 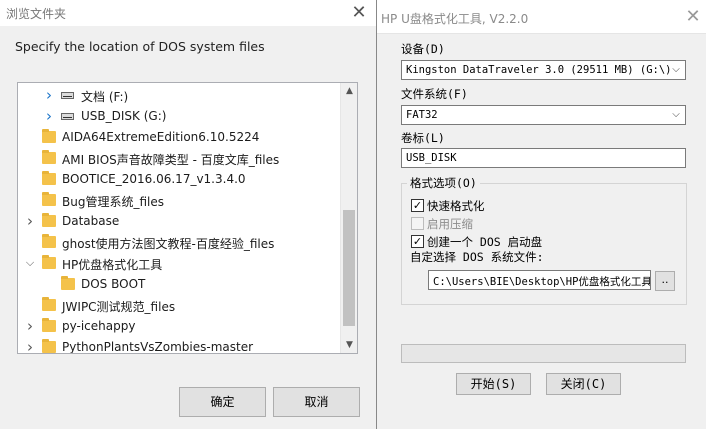 What do you see at coordinates (154, 179) in the screenshot?
I see `tree-item-label: BOOTICE_2016.06.17_v1.3.4.0` at bounding box center [154, 179].